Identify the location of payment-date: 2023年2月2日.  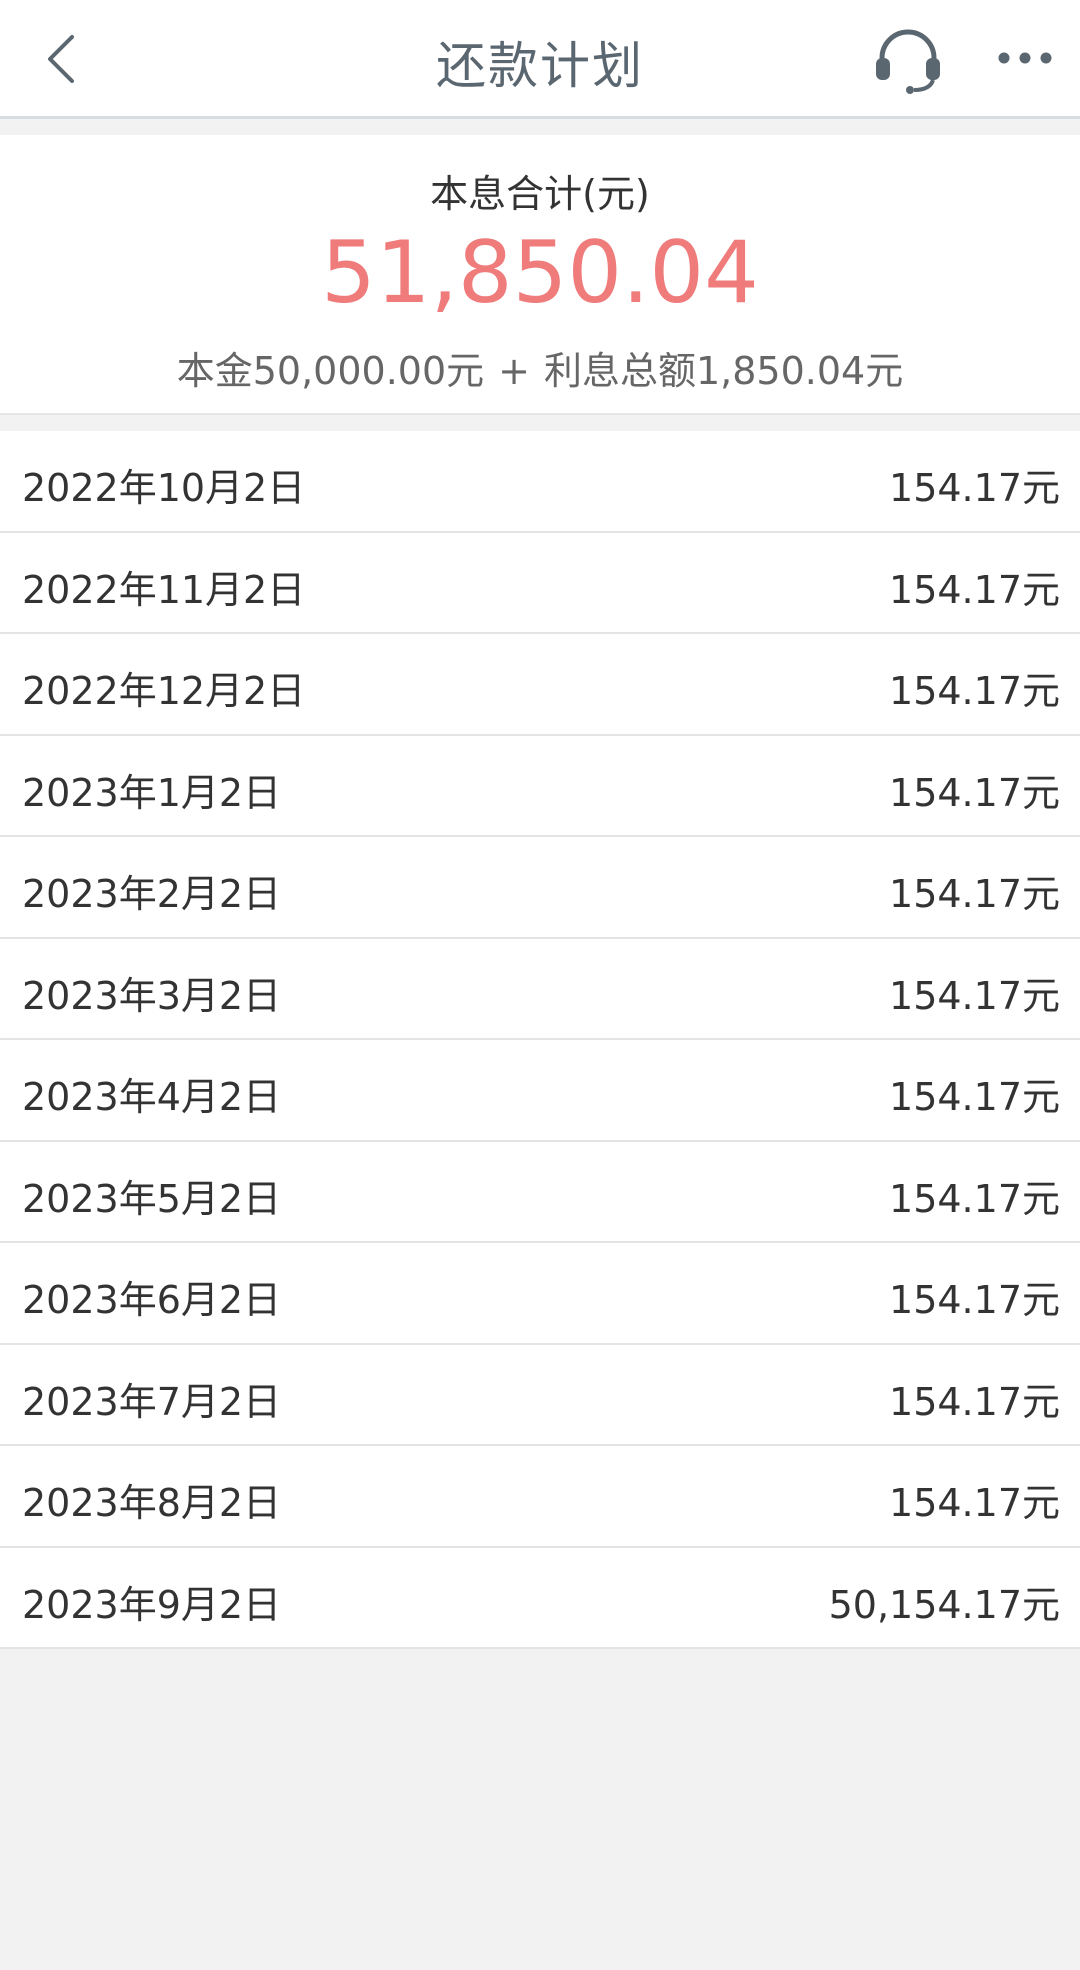
(152, 894).